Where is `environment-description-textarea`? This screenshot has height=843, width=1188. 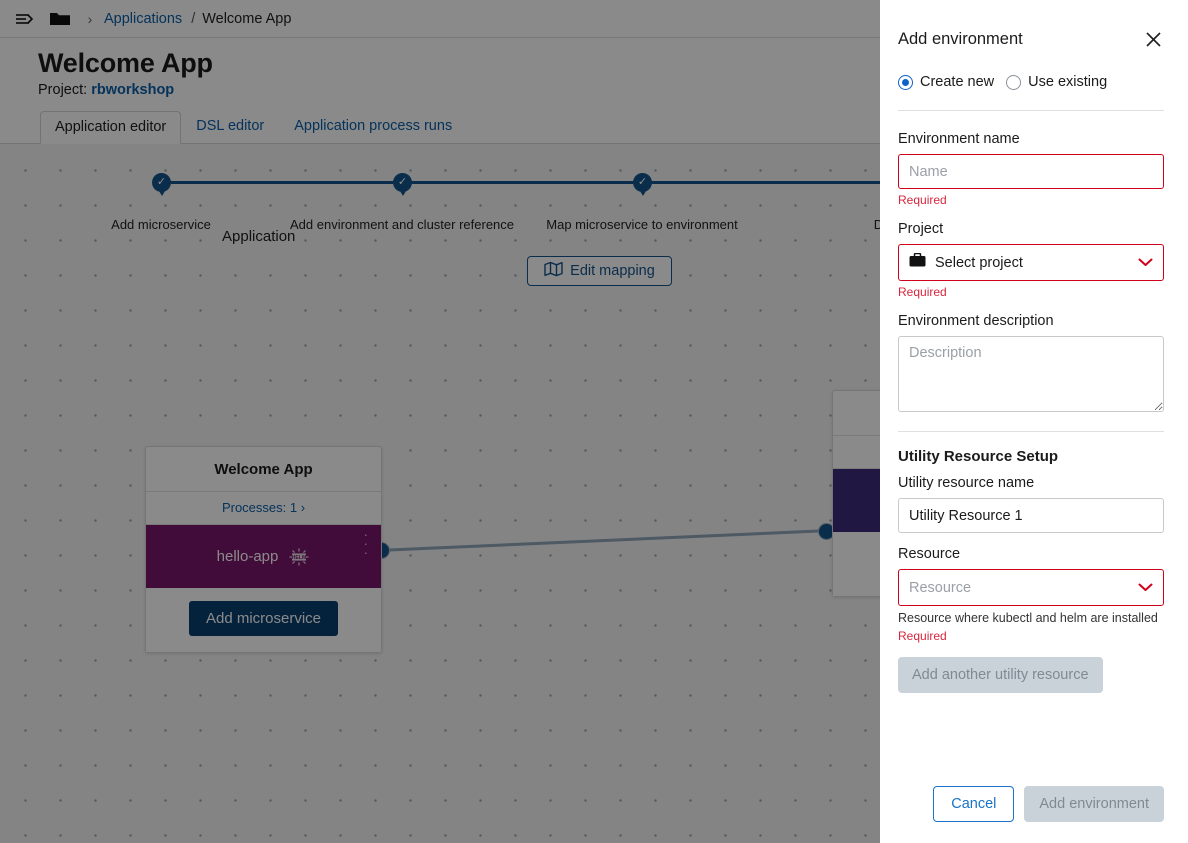
environment-description-textarea is located at coordinates (1031, 374).